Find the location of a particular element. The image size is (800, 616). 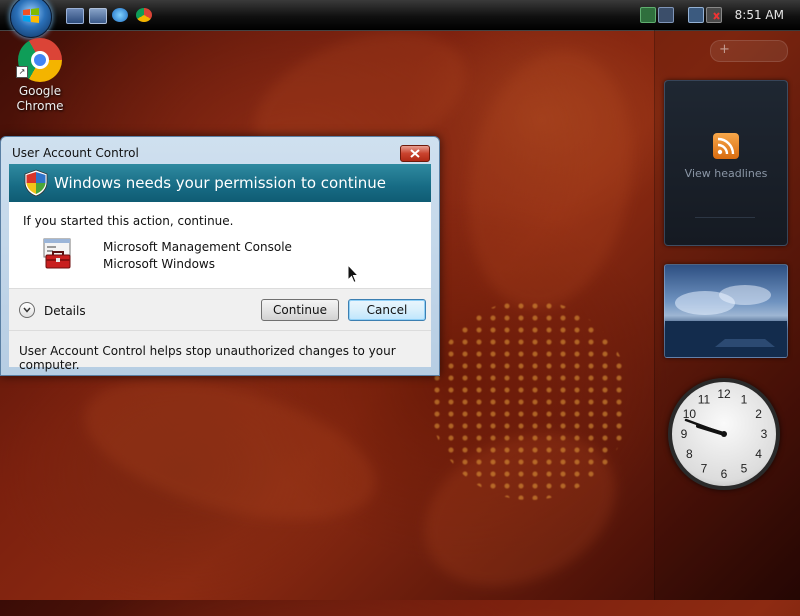

feed-gadget-label: View headlines is located at coordinates (726, 173).